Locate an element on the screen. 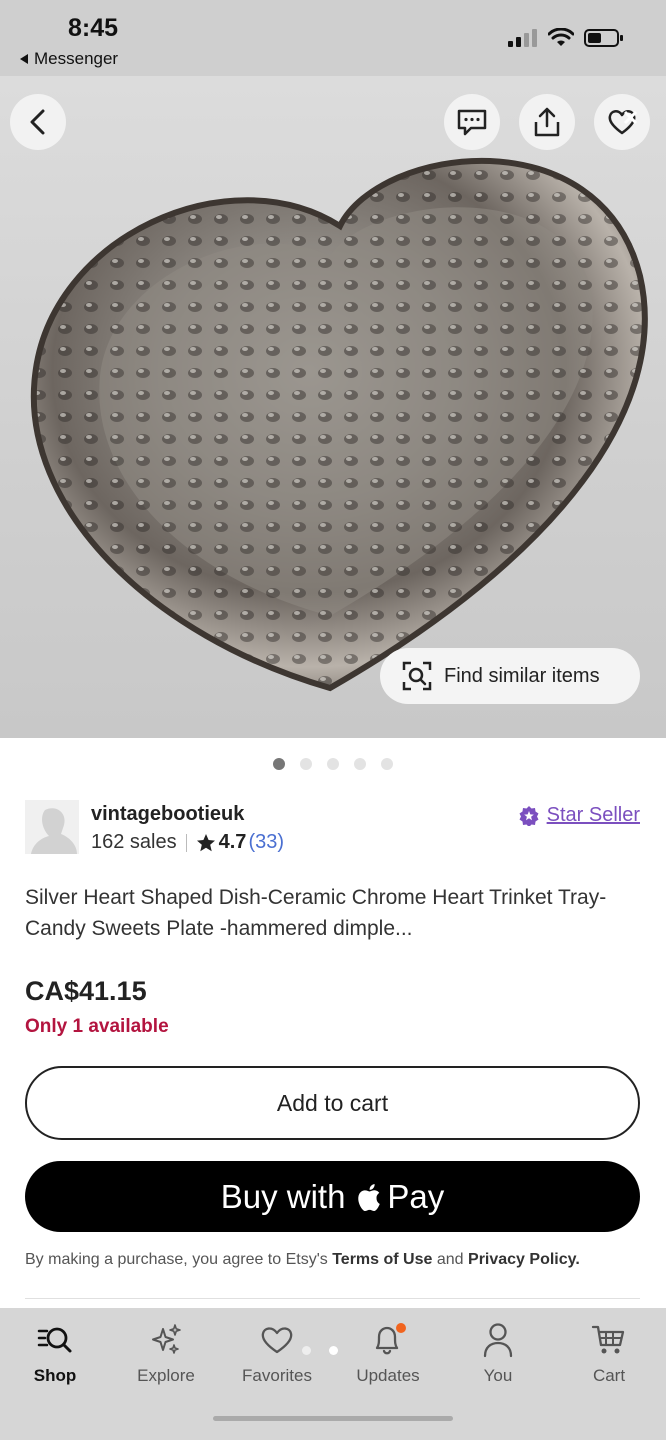 Image resolution: width=666 pixels, height=1440 pixels. share-icon is located at coordinates (547, 122).